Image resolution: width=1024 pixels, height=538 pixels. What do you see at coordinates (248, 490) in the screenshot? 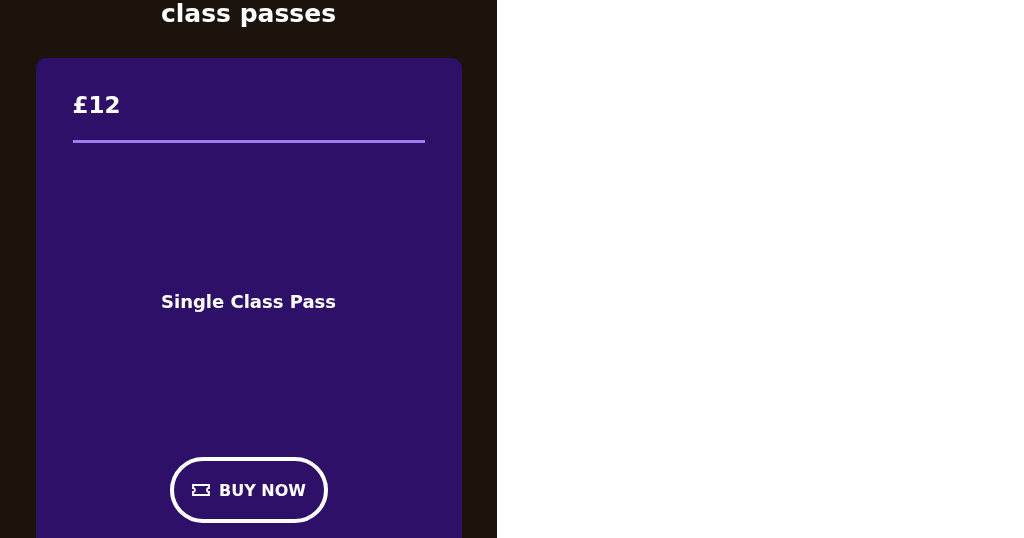
I see `buy-now-button: BUY NOW` at bounding box center [248, 490].